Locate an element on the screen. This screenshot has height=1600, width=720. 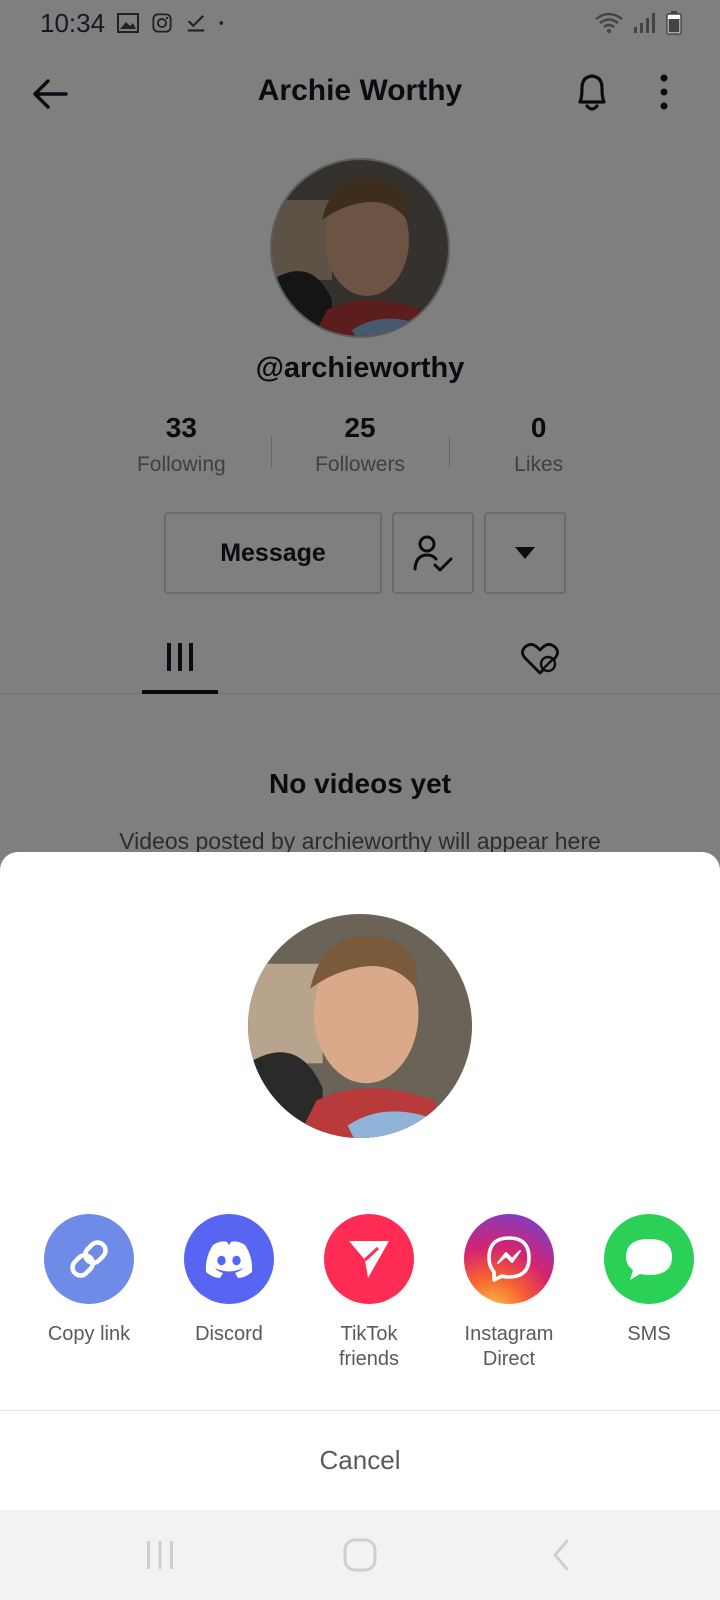
status-left: 10:34 is located at coordinates (134, 23).